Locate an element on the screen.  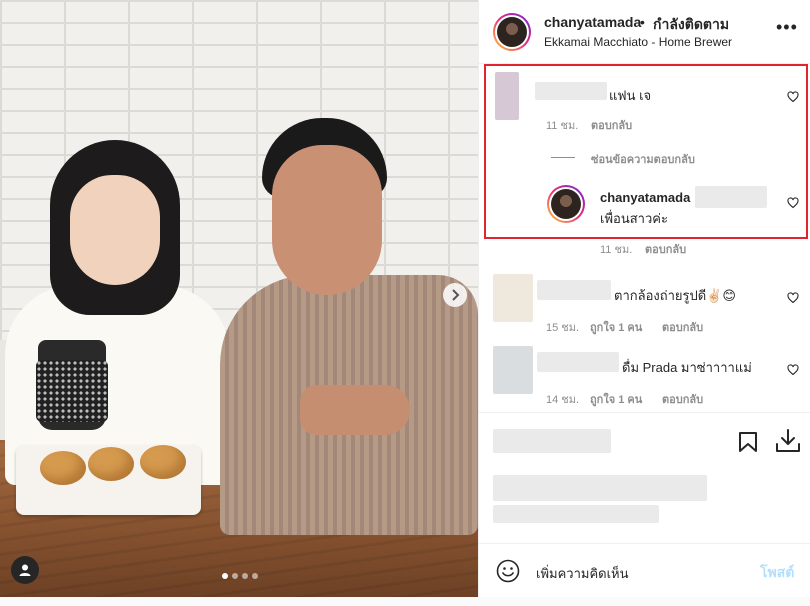
comment-text: ดื่ม Prada มาซ่าาาาแม่ is located at coordinates (687, 367).